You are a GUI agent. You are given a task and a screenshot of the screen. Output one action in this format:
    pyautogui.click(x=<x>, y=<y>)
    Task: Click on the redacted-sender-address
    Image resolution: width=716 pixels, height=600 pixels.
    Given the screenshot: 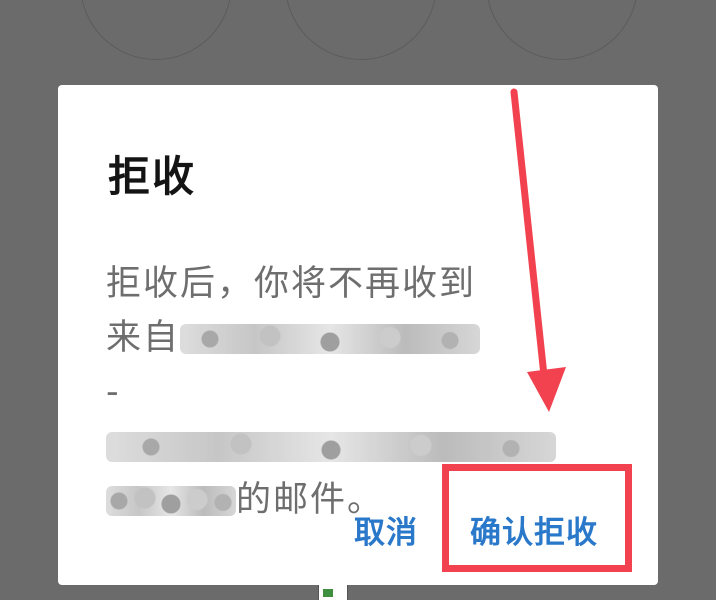 What is the action you would take?
    pyautogui.click(x=331, y=447)
    